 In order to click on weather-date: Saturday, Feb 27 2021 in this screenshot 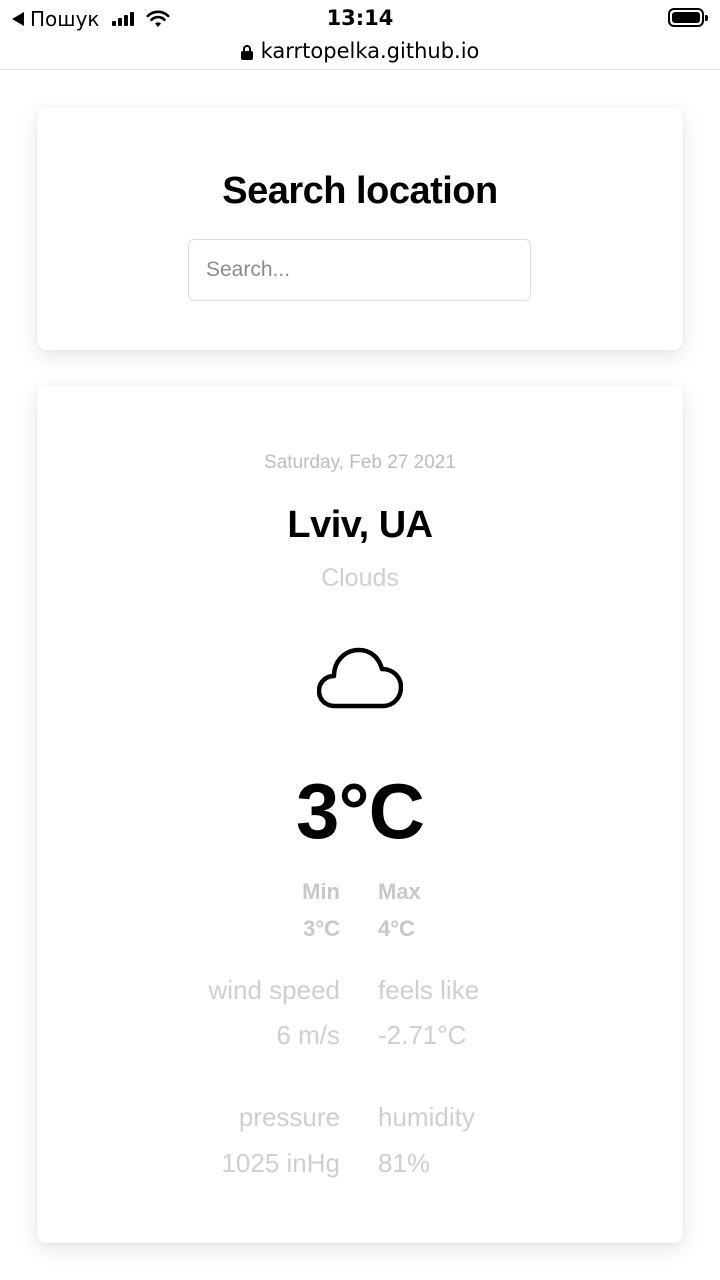, I will do `click(360, 462)`.